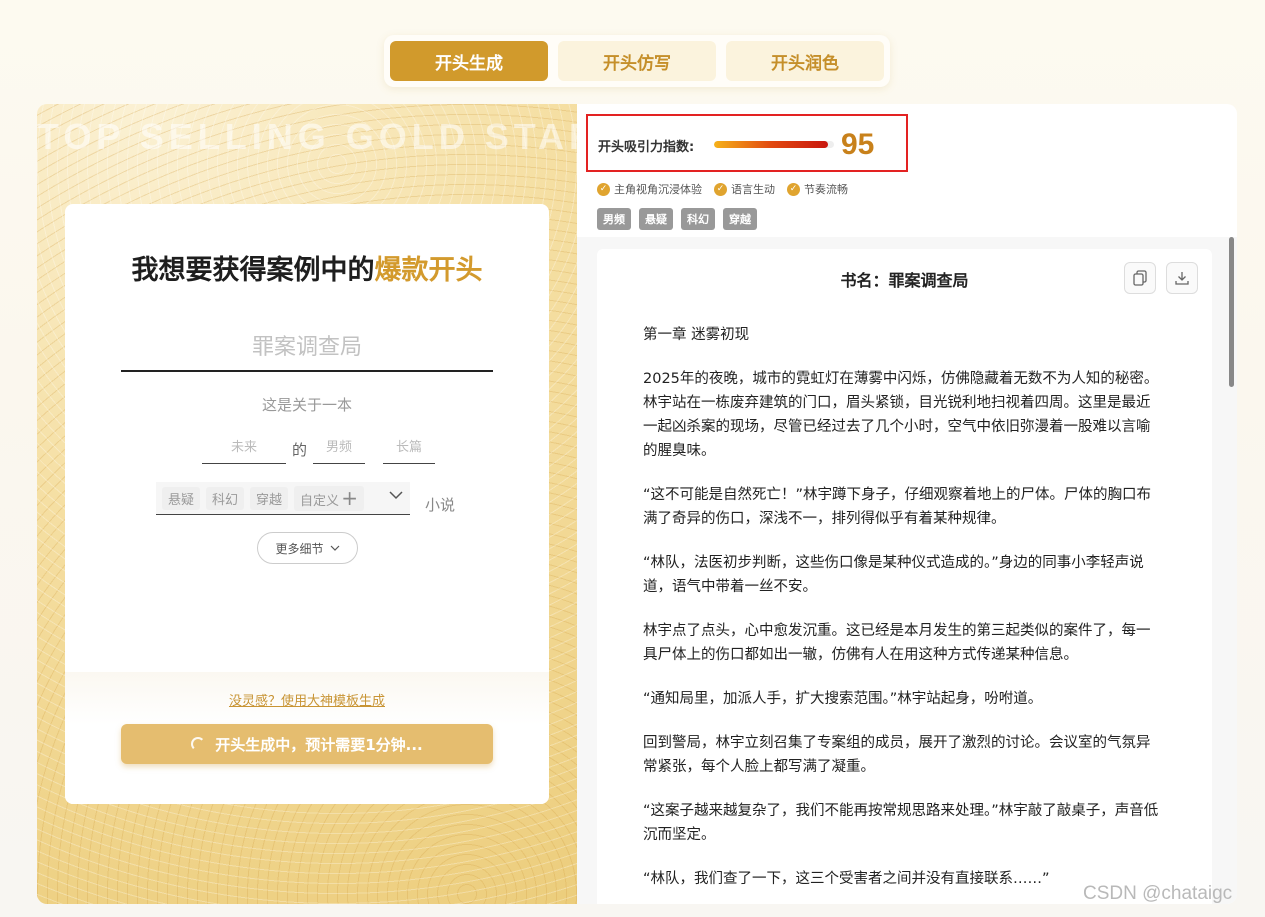  What do you see at coordinates (805, 61) in the screenshot?
I see `tab-opening-polish: 开头润色` at bounding box center [805, 61].